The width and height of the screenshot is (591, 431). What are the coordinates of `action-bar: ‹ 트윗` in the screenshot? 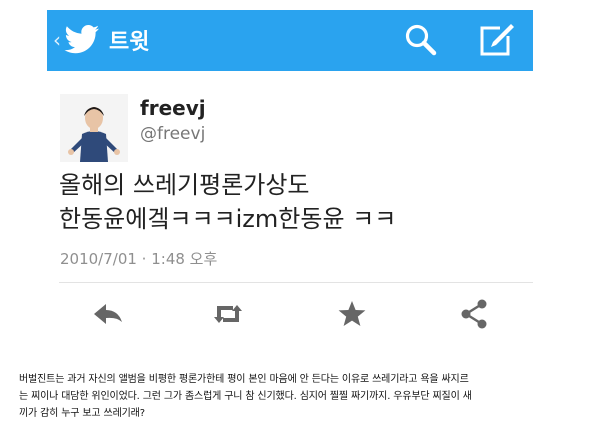 It's located at (290, 40).